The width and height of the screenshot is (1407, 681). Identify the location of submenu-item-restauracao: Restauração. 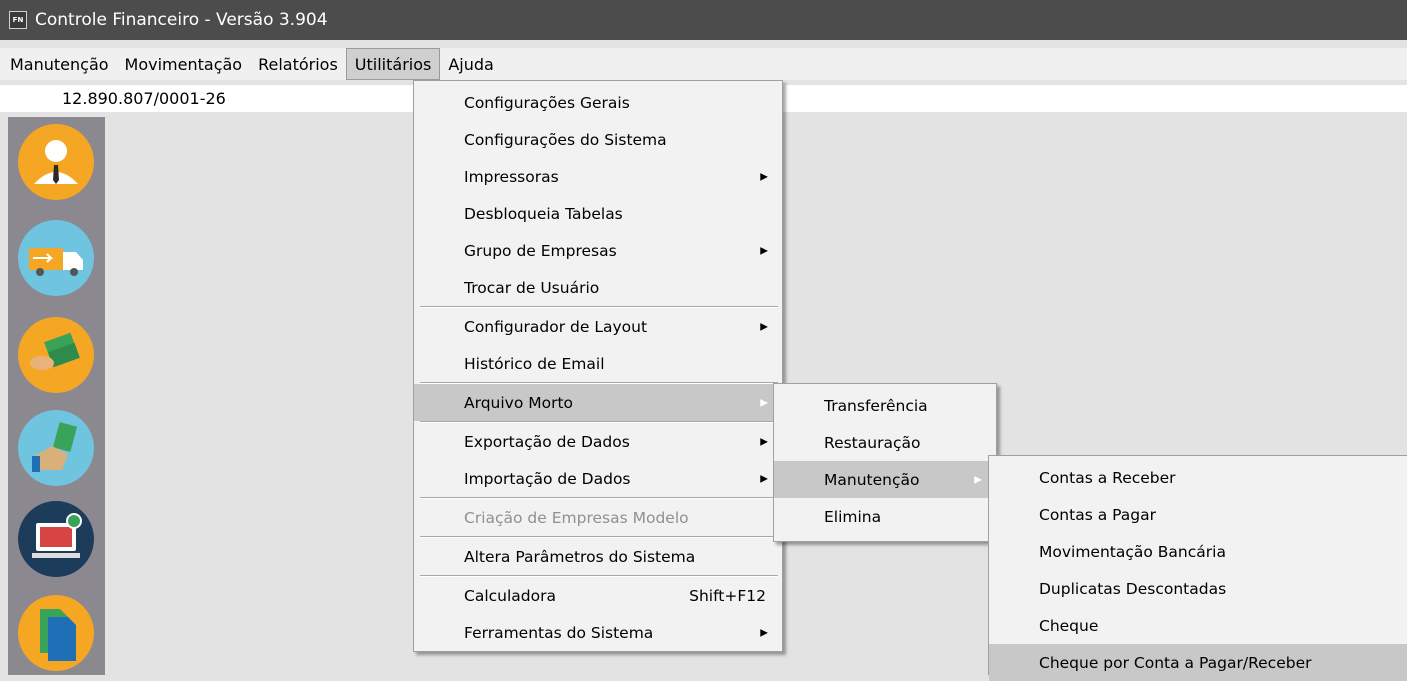
(885, 442).